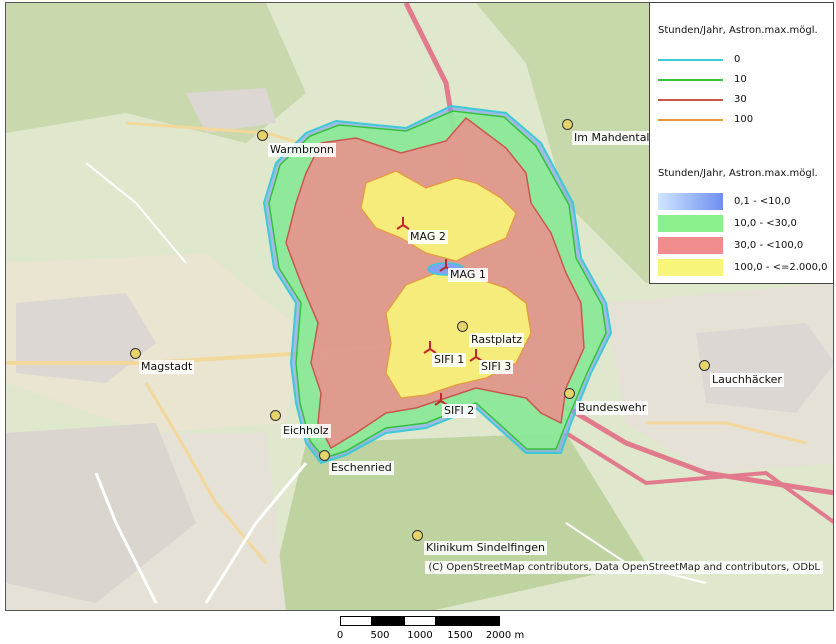 The width and height of the screenshot is (836, 644). Describe the element at coordinates (505, 635) in the screenshot. I see `scale-tick: 2000 m` at that location.